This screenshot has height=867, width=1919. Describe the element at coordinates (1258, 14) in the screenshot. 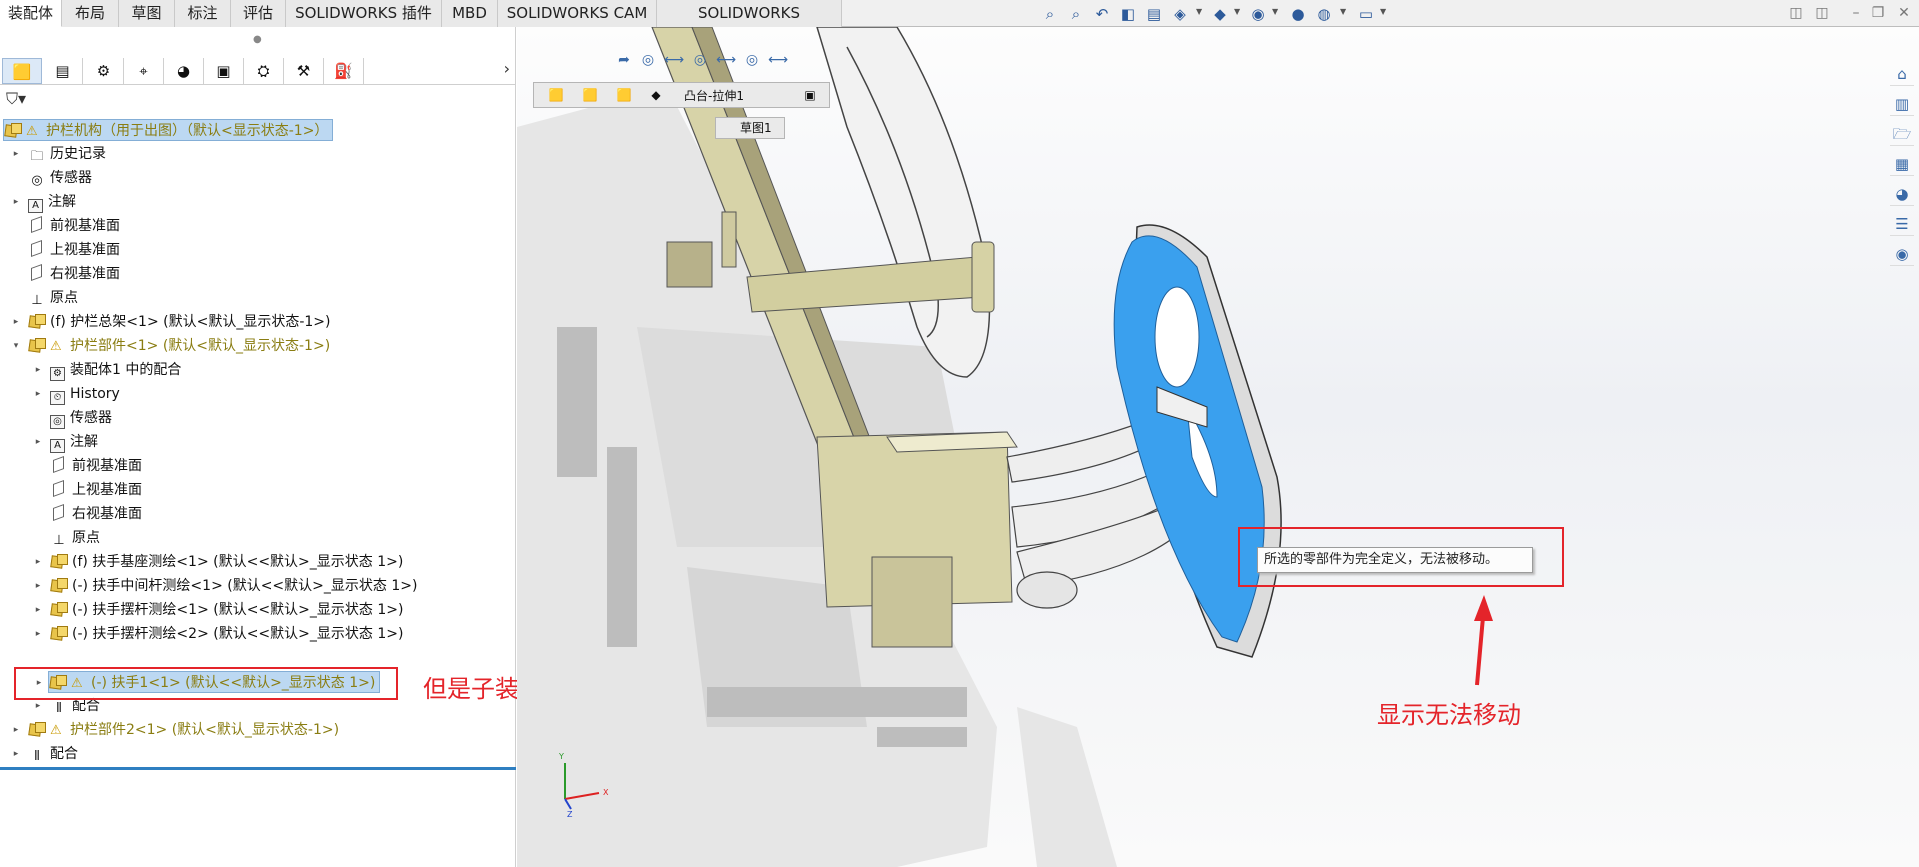

I see `hide-show-icon: ◉` at that location.